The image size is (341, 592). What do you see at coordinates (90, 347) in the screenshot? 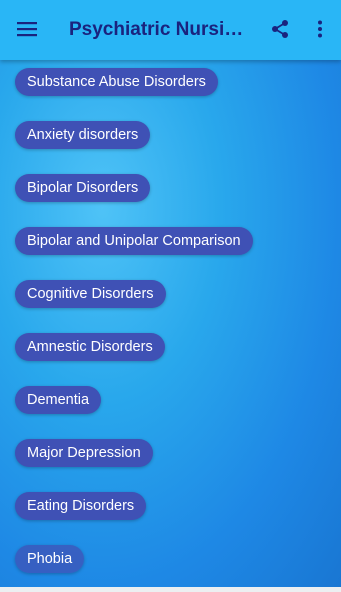
I see `topic-chip-amnestic-disorders: Amnestic Disorders` at bounding box center [90, 347].